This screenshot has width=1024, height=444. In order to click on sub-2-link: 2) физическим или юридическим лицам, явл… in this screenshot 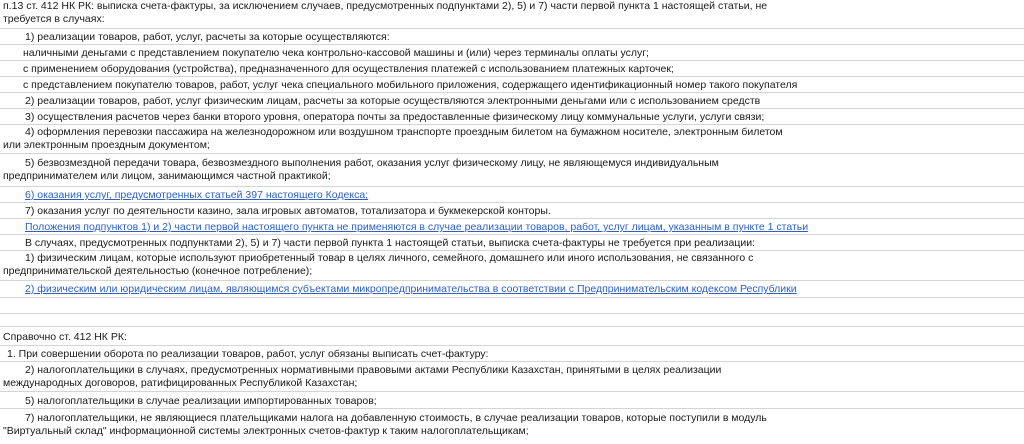, I will do `click(513, 289)`.